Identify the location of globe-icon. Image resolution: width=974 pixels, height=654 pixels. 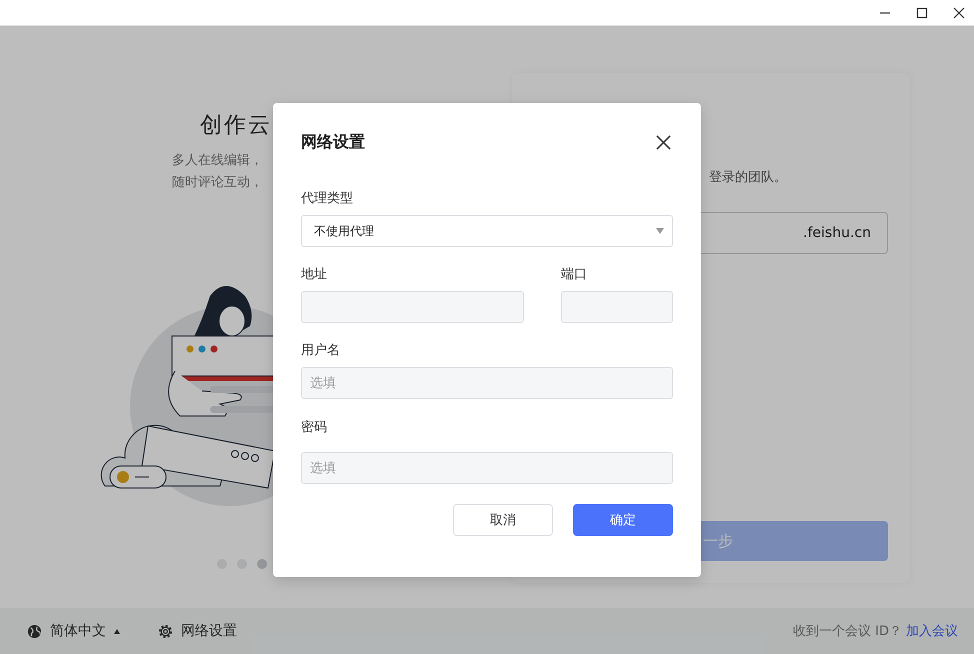
(34, 631).